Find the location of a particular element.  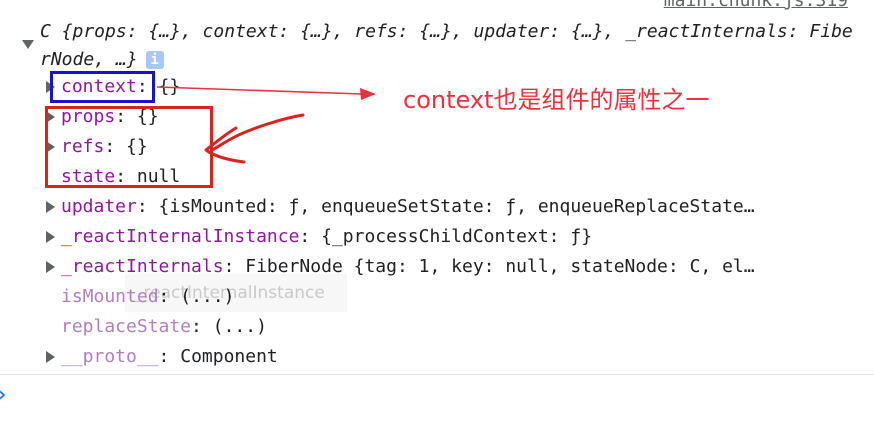

property-row-is-mounted: isMounted: (...) is located at coordinates (147, 297).